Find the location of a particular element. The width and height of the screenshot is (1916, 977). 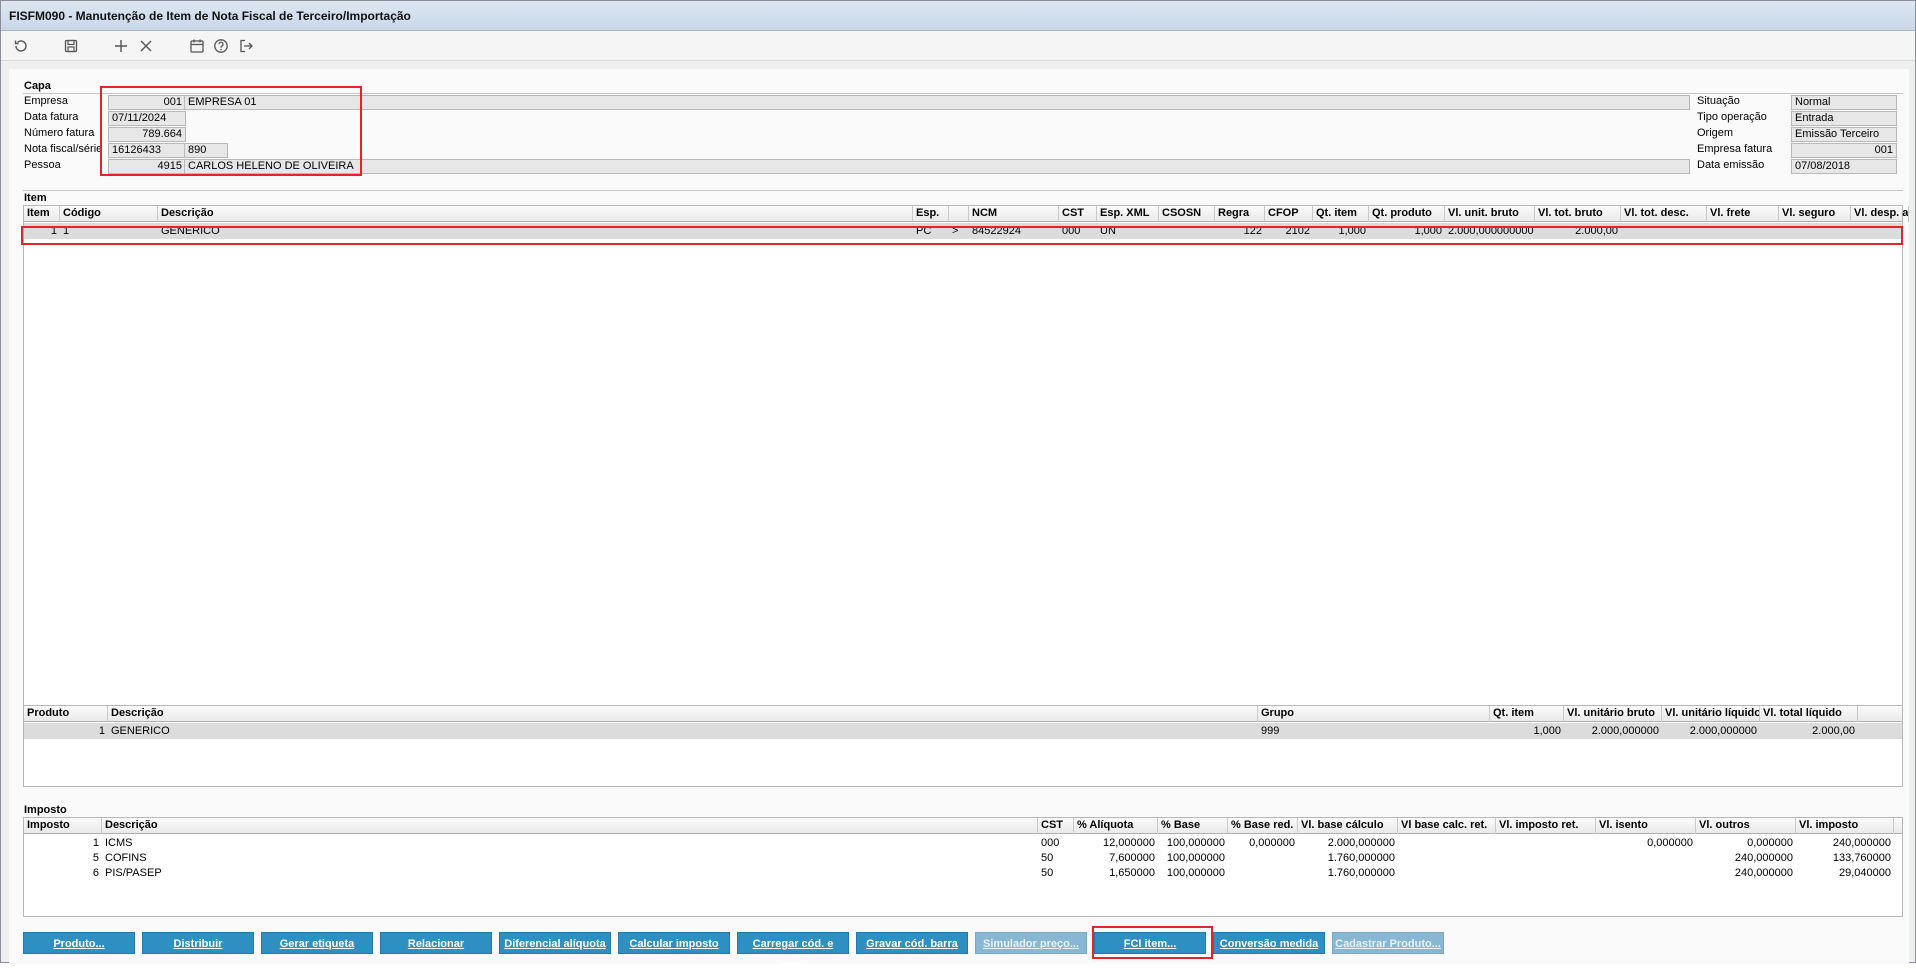

column-header: Vl. isento is located at coordinates (1646, 826).